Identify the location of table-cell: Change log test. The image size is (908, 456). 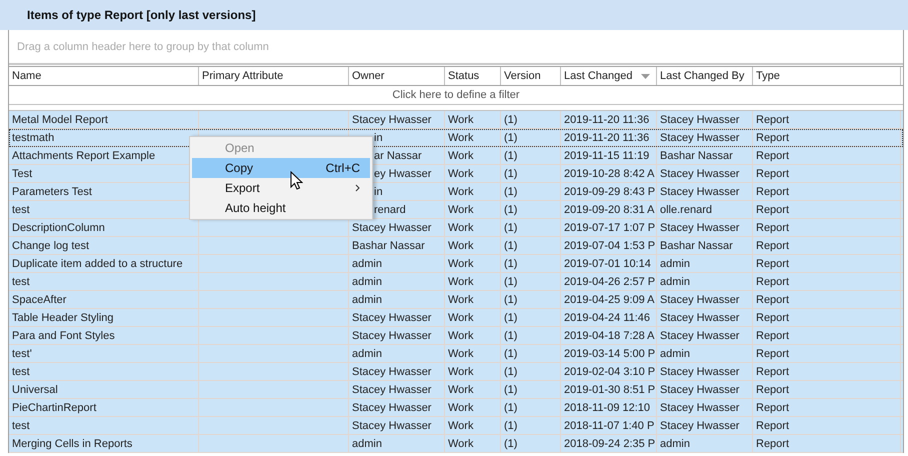
(51, 246).